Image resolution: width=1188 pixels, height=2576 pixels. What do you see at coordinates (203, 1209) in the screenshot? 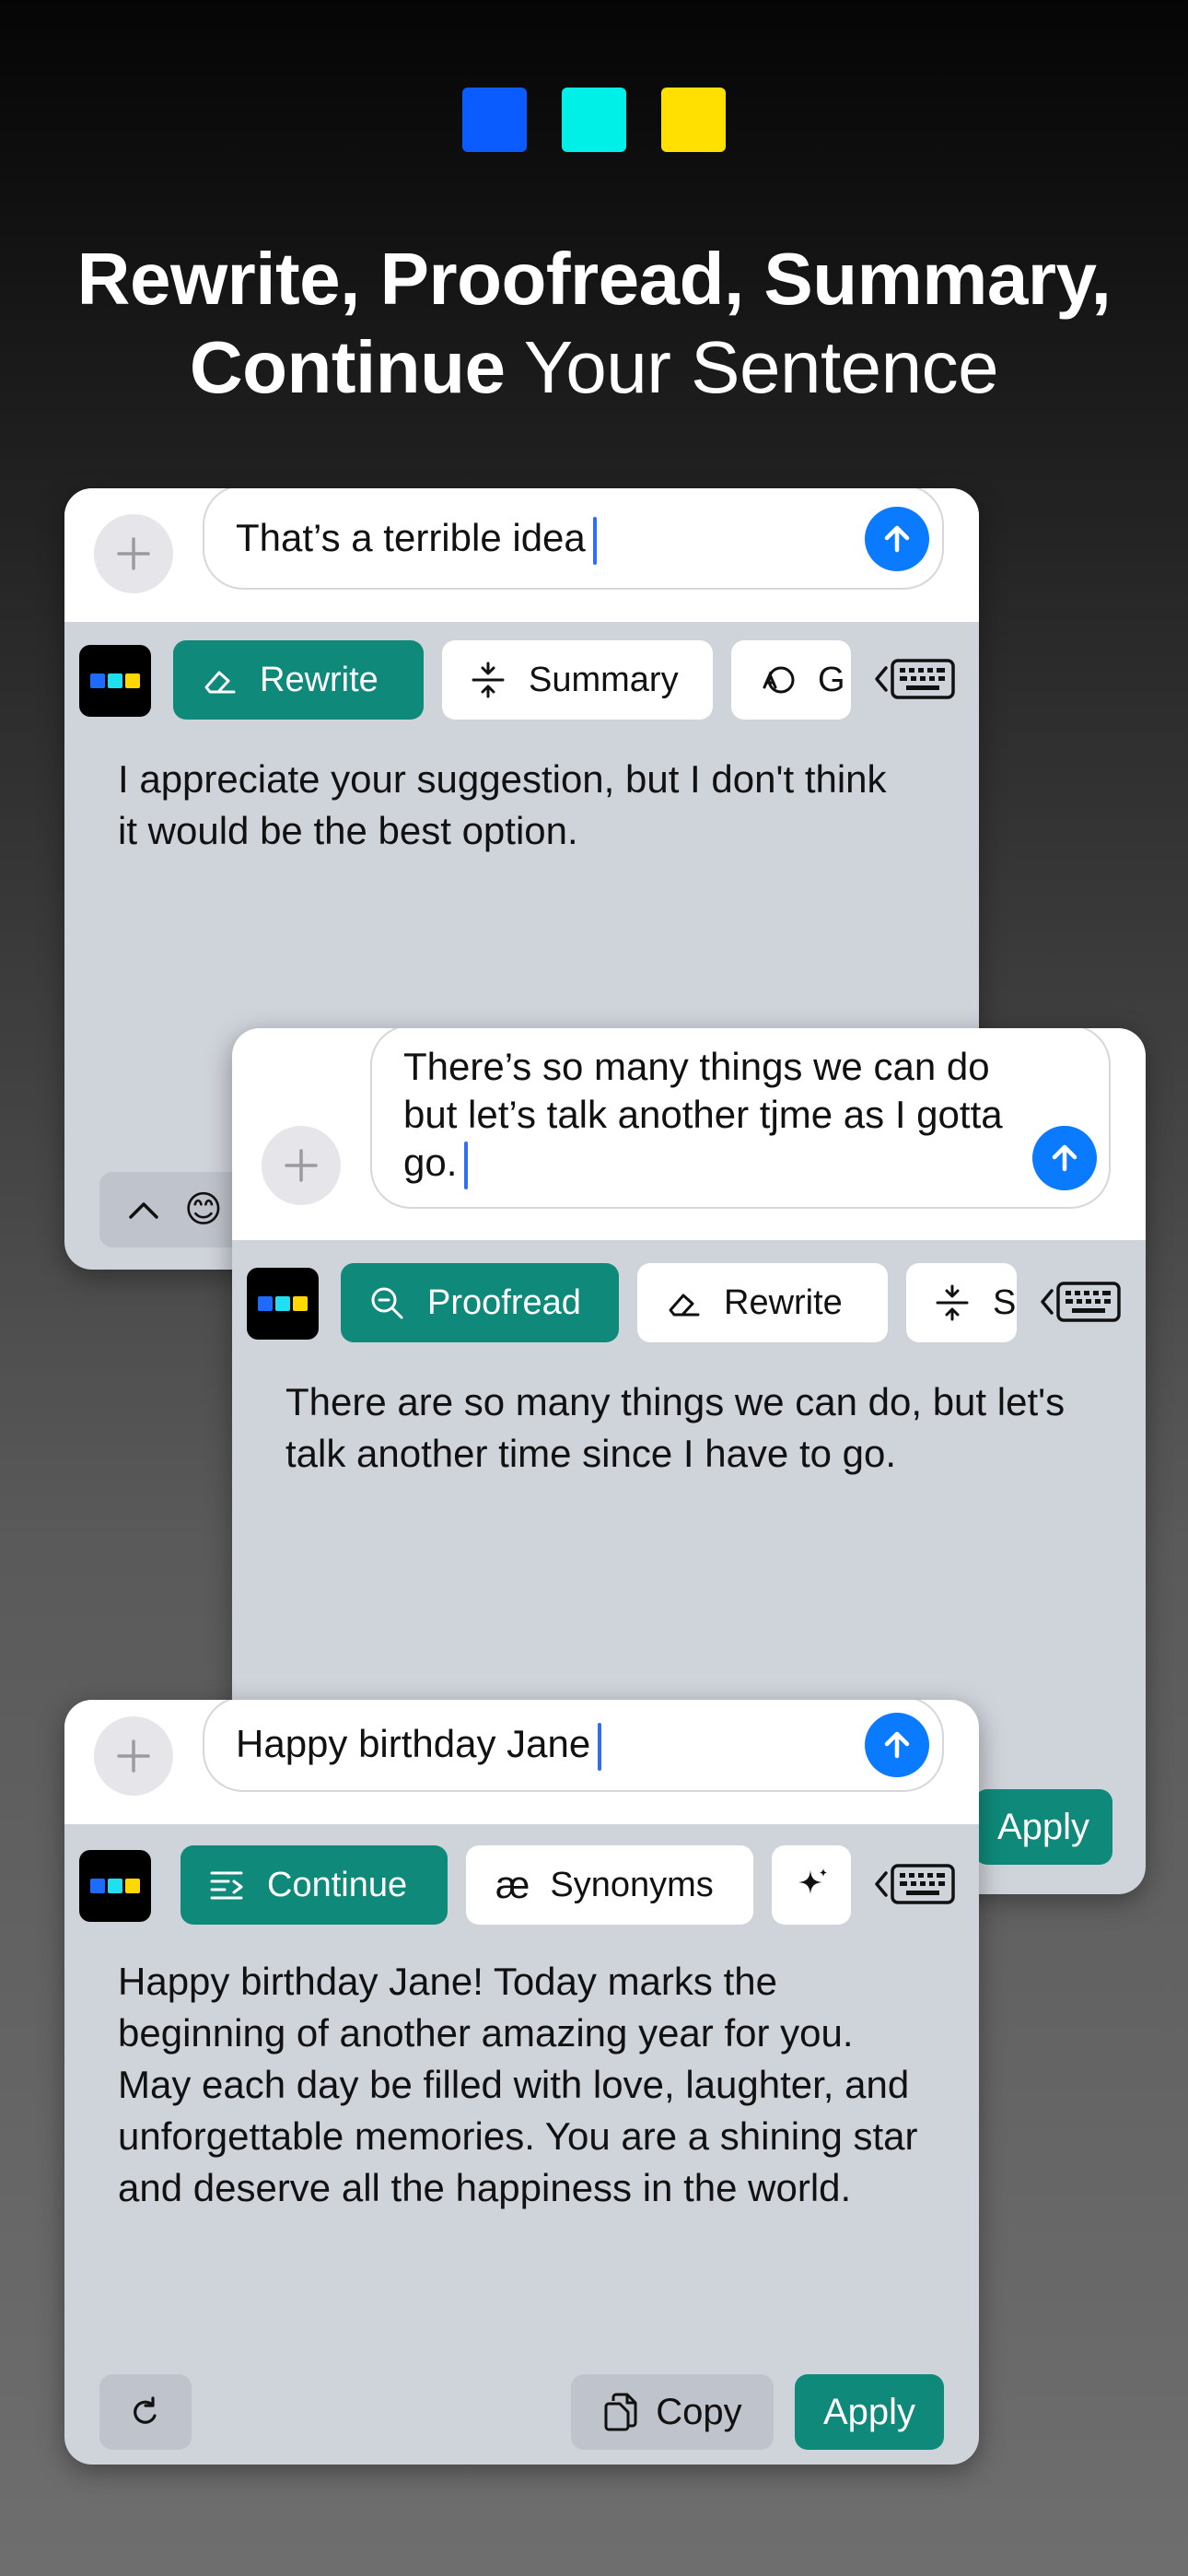
I see `emoji-icon: 😊` at bounding box center [203, 1209].